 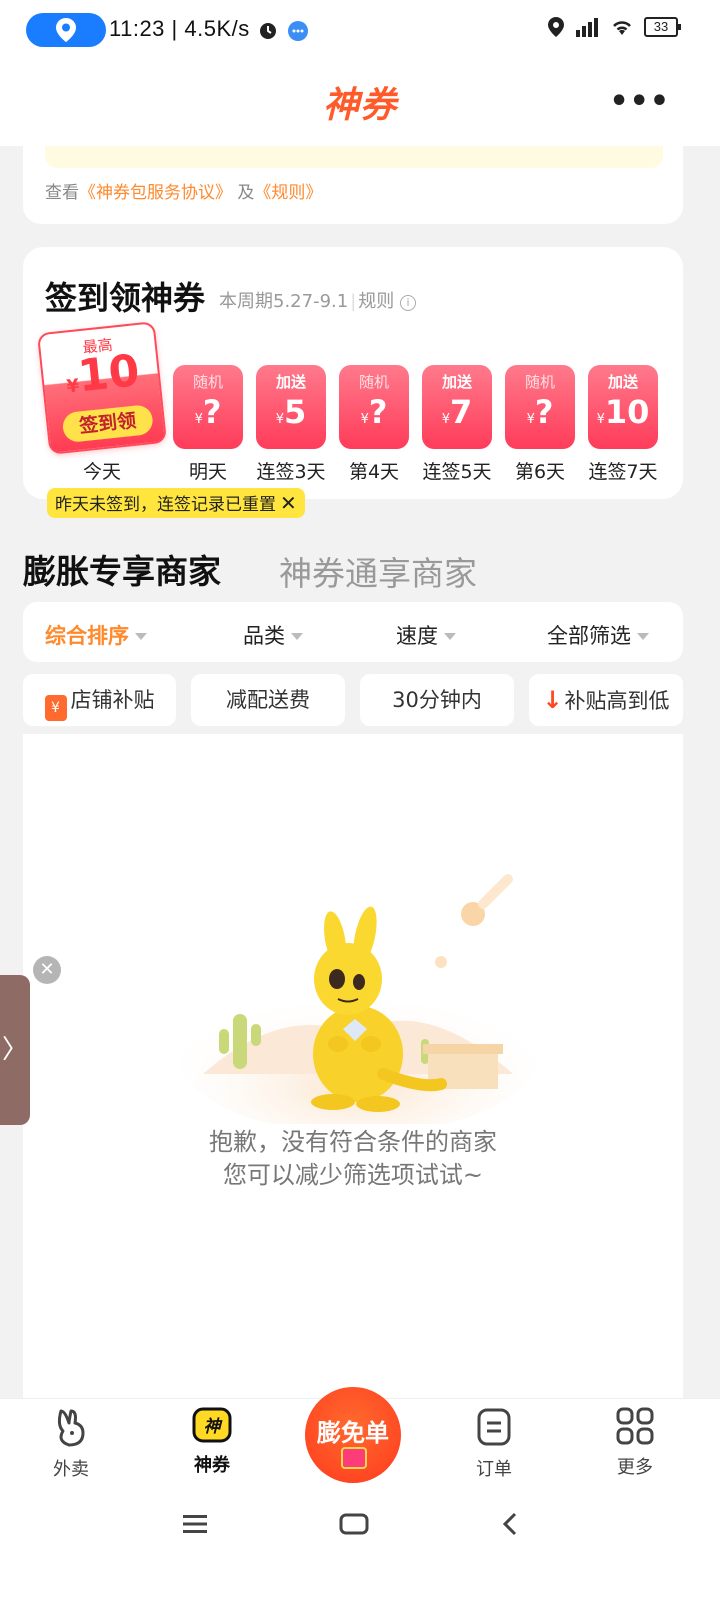 I want to click on side-float-close-icon: ✕, so click(x=47, y=970).